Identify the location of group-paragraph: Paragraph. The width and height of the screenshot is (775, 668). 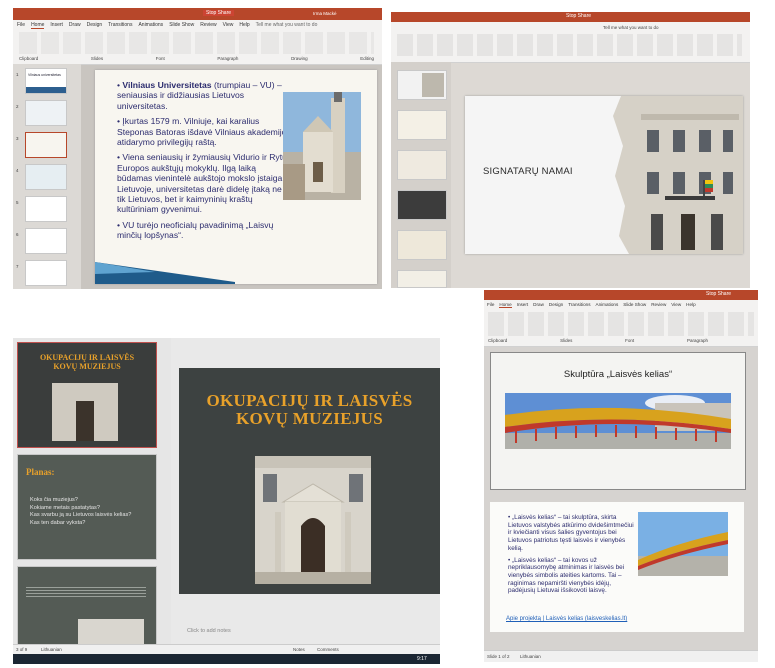
(228, 58).